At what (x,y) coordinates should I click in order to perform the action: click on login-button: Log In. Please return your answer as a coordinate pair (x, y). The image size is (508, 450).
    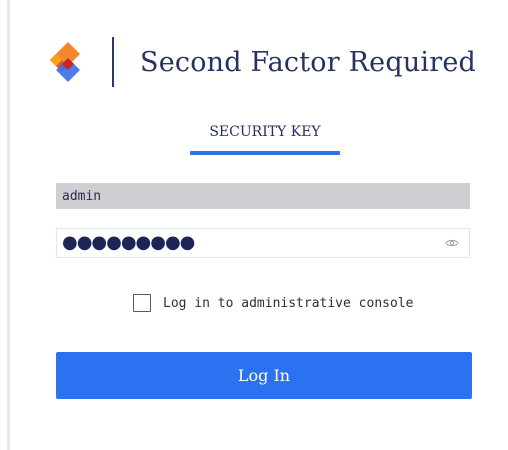
    Looking at the image, I should click on (264, 375).